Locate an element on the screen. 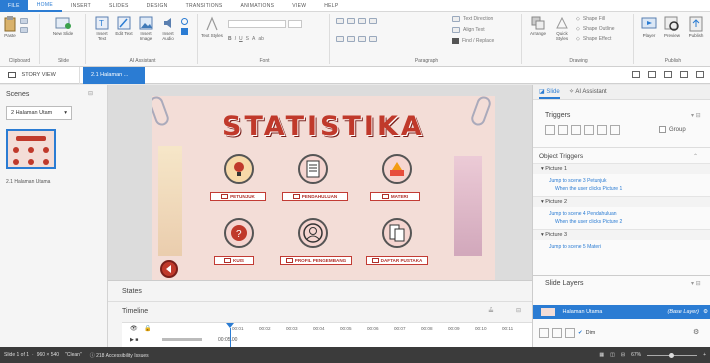  trigger-item: Jump to scene 3 Petunjuk is located at coordinates (621, 179).